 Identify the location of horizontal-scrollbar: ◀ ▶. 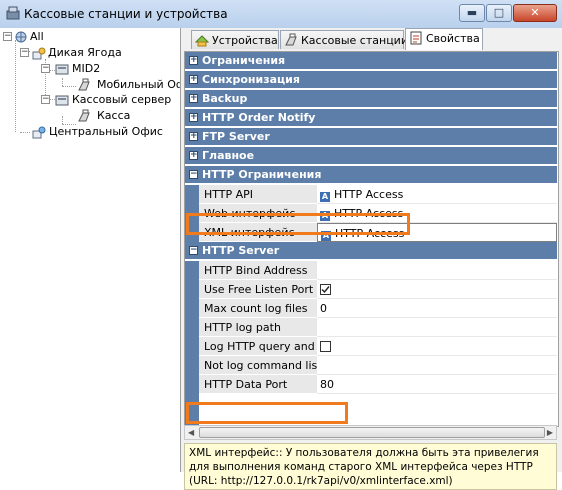
(370, 432).